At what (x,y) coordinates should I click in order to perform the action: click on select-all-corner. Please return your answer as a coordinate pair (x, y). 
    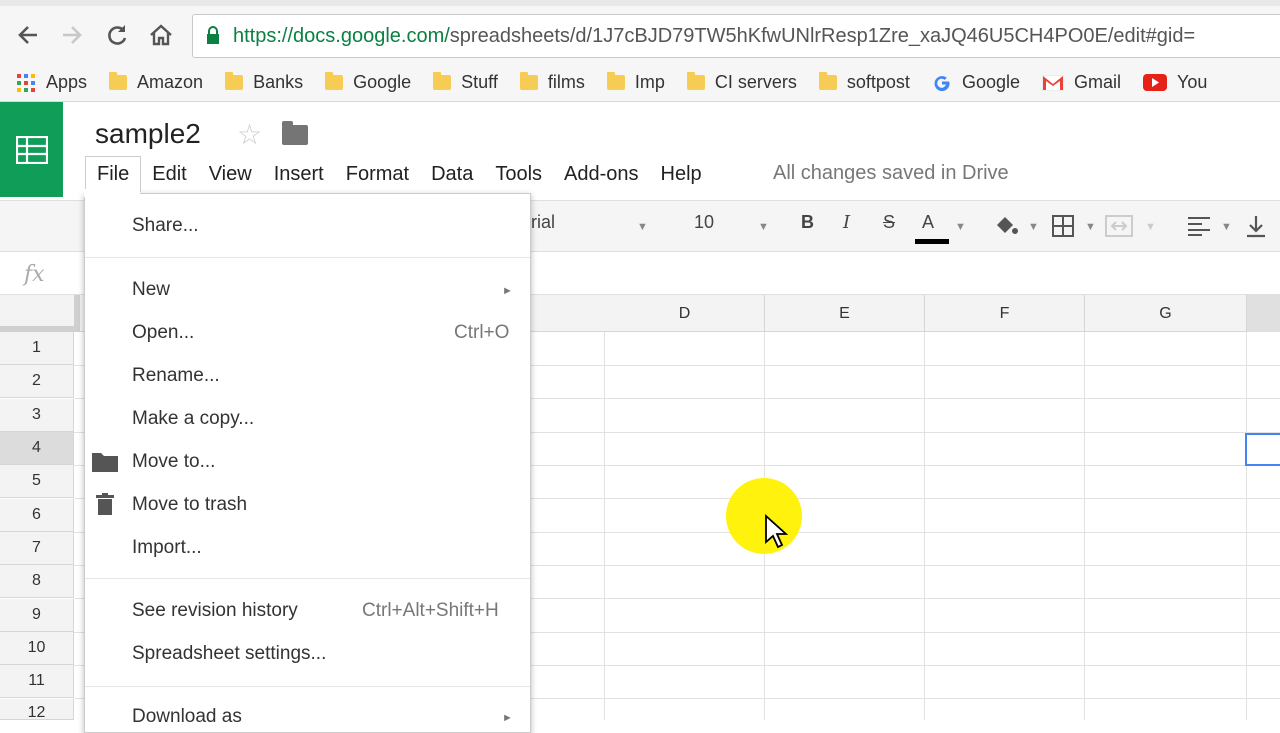
    Looking at the image, I should click on (40, 313).